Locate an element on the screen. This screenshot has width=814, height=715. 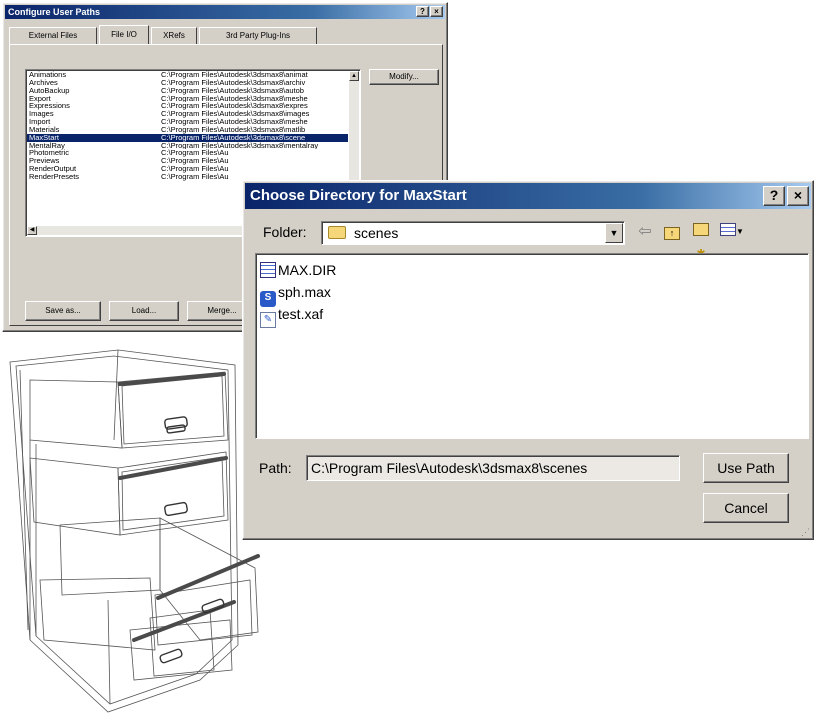
scroll-left-icon: ◀ is located at coordinates (32, 230).